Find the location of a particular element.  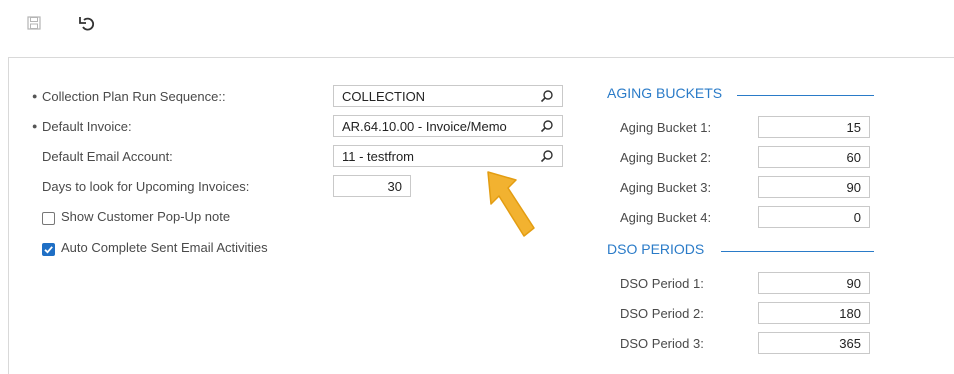

undo-icon is located at coordinates (87, 24).